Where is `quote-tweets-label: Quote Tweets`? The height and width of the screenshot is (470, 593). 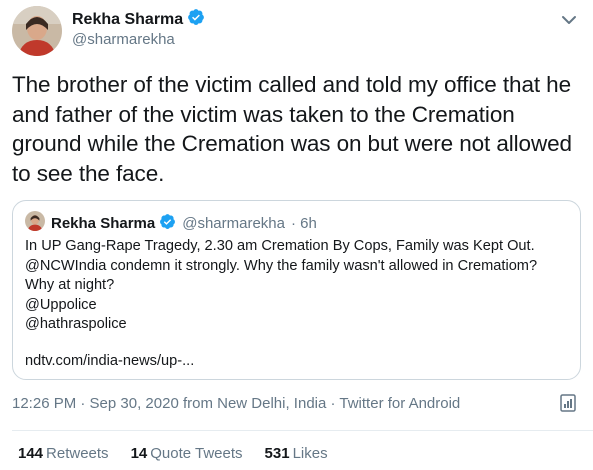 quote-tweets-label: Quote Tweets is located at coordinates (196, 453).